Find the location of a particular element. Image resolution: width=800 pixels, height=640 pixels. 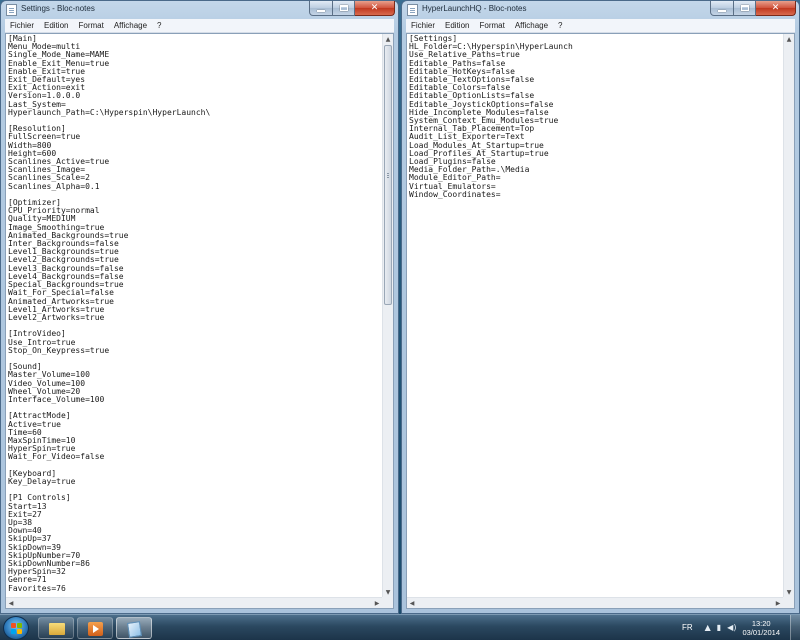

system-tray: FR ▲ ▮ ◀) 13:20 03/01/2014 is located at coordinates (741, 627).